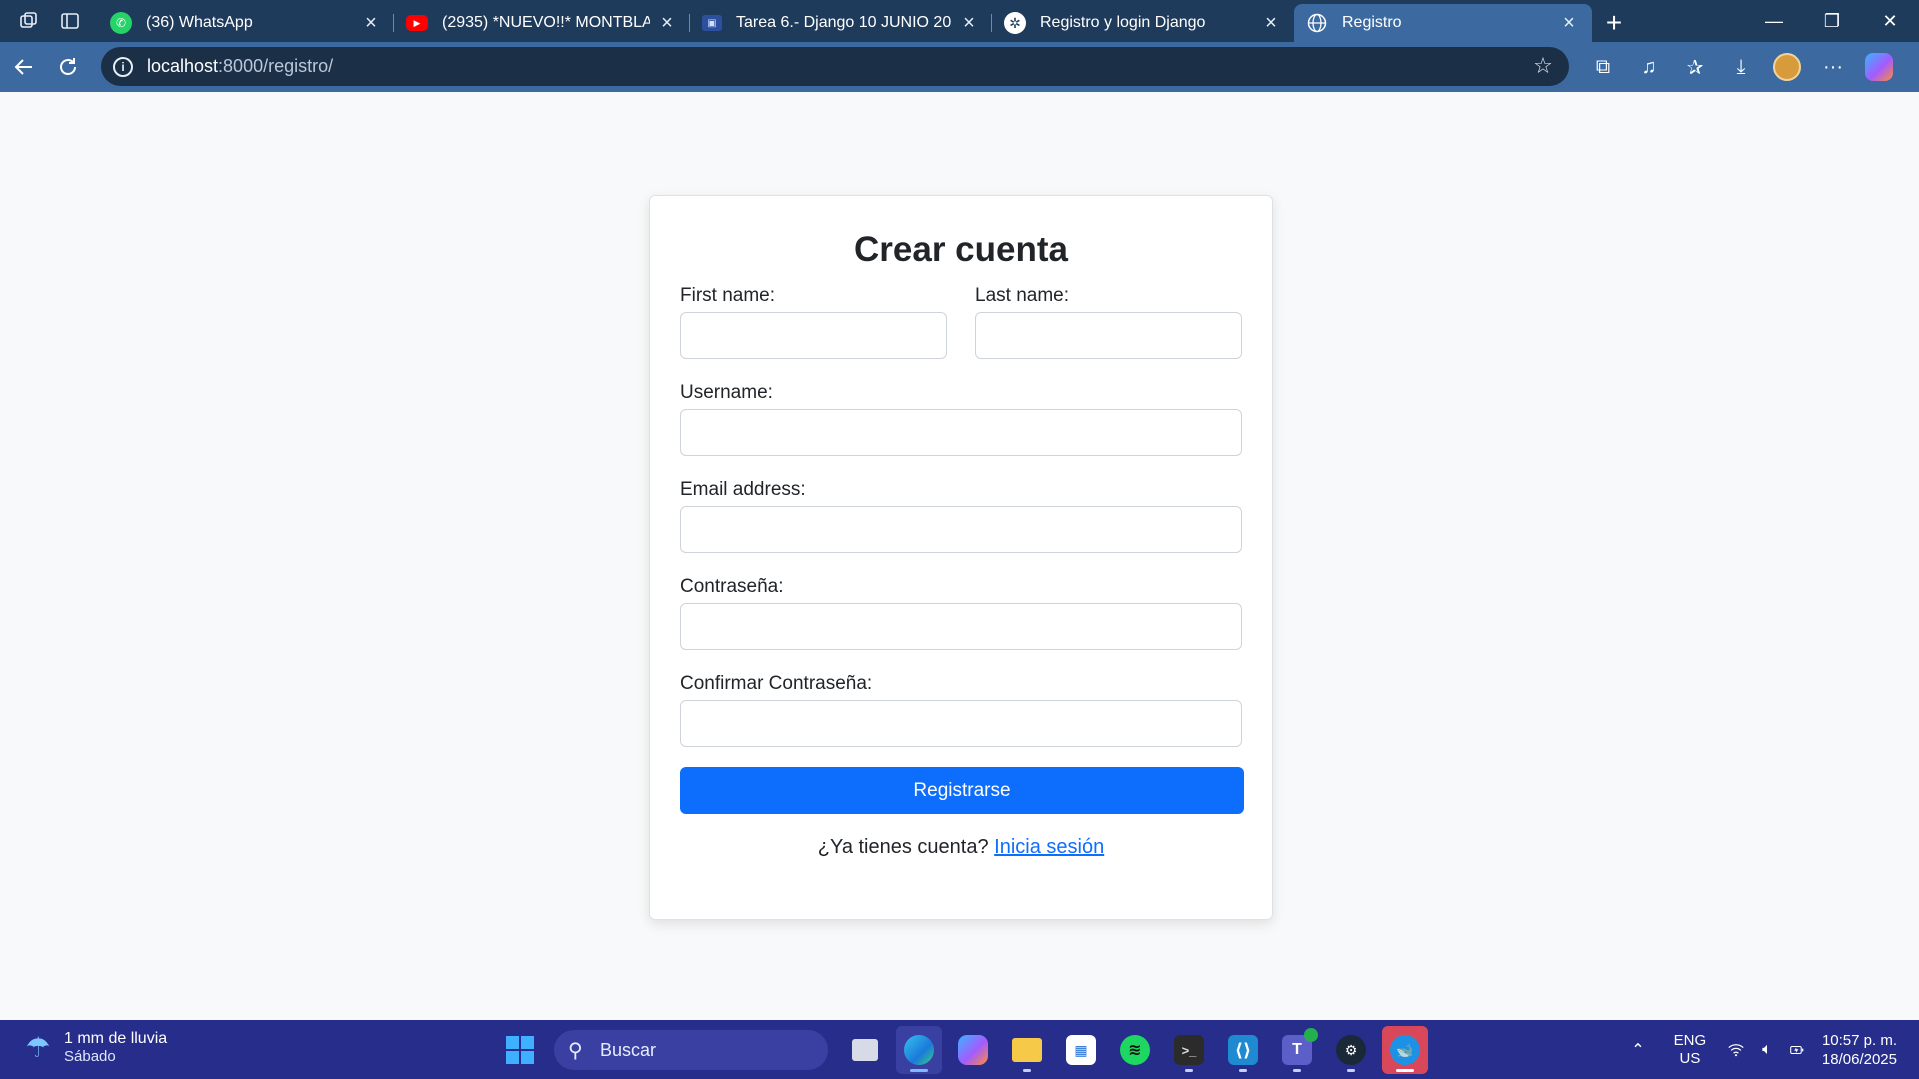 The height and width of the screenshot is (1079, 1919). I want to click on windows-logo-icon, so click(520, 1050).